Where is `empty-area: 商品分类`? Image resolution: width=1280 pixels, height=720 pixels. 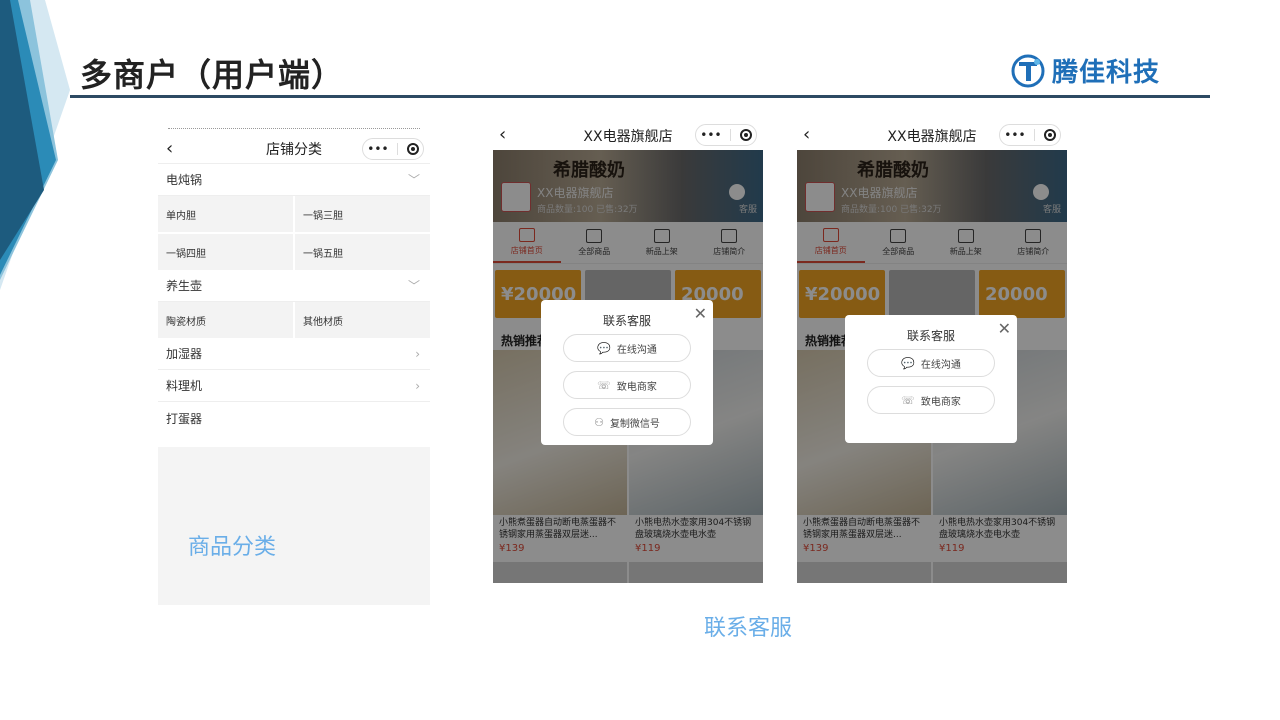 empty-area: 商品分类 is located at coordinates (294, 526).